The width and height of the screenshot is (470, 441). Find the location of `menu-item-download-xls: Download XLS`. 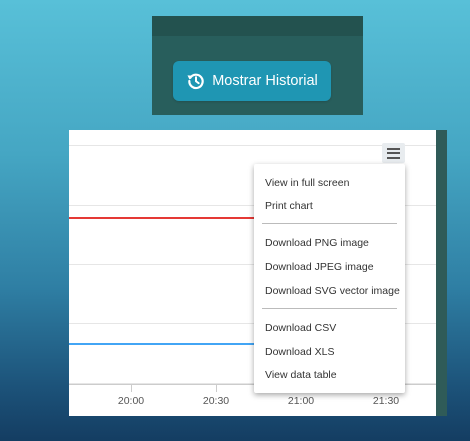

menu-item-download-xls: Download XLS is located at coordinates (299, 352).